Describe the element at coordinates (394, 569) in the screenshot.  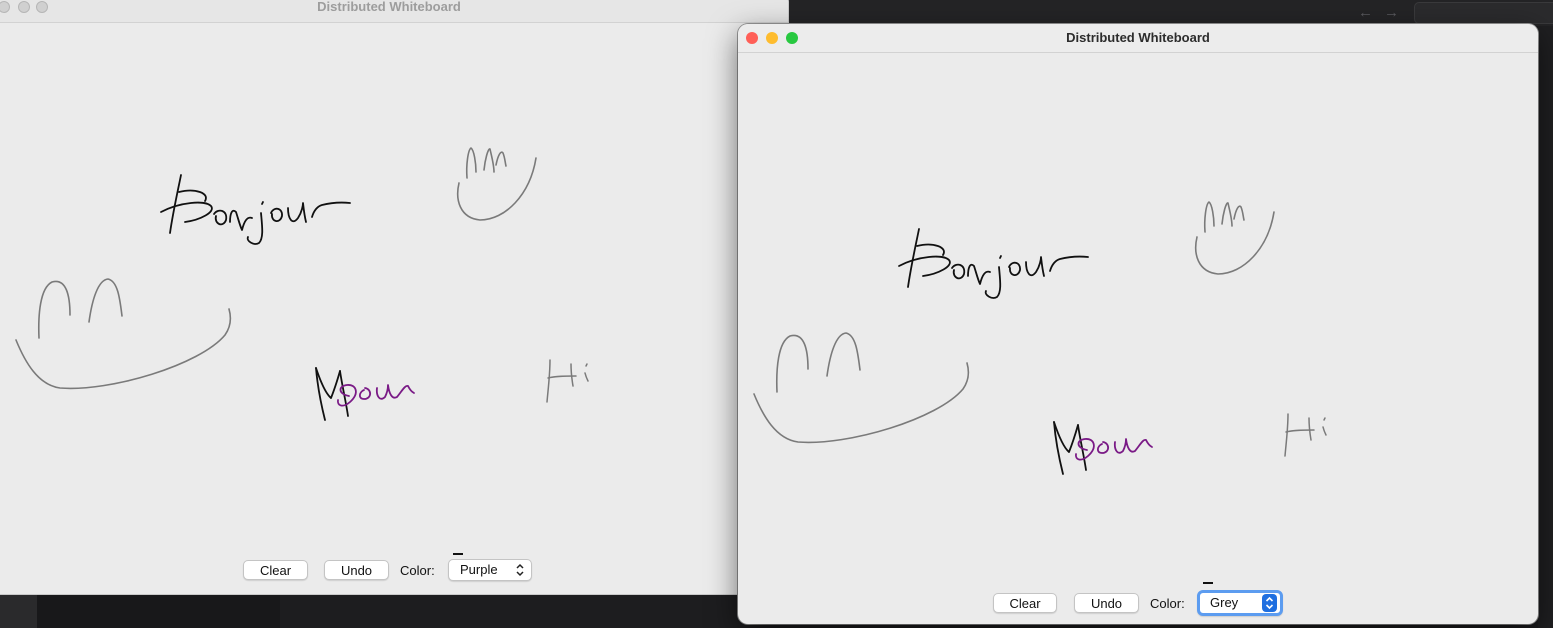
I see `drawing-toolbar: Clear Undo Color: Purple` at that location.